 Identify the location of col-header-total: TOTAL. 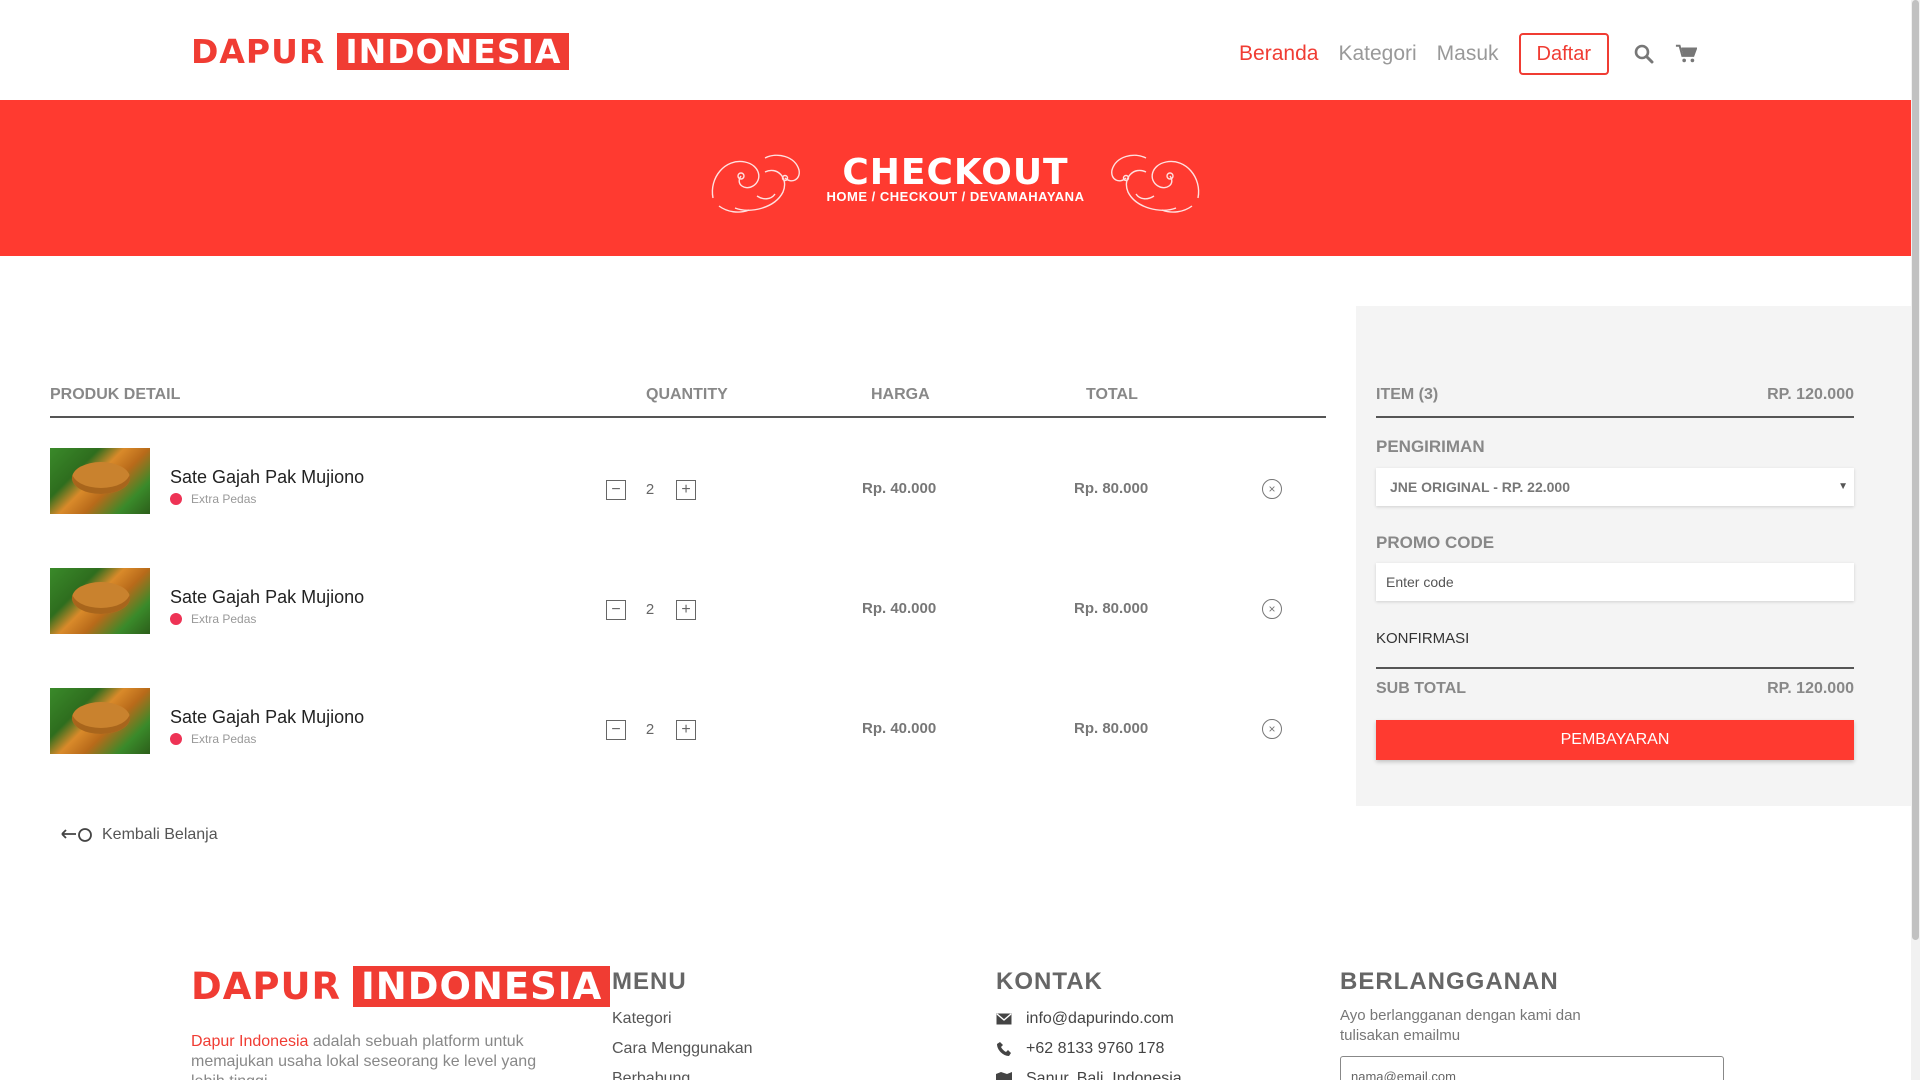
(1112, 394).